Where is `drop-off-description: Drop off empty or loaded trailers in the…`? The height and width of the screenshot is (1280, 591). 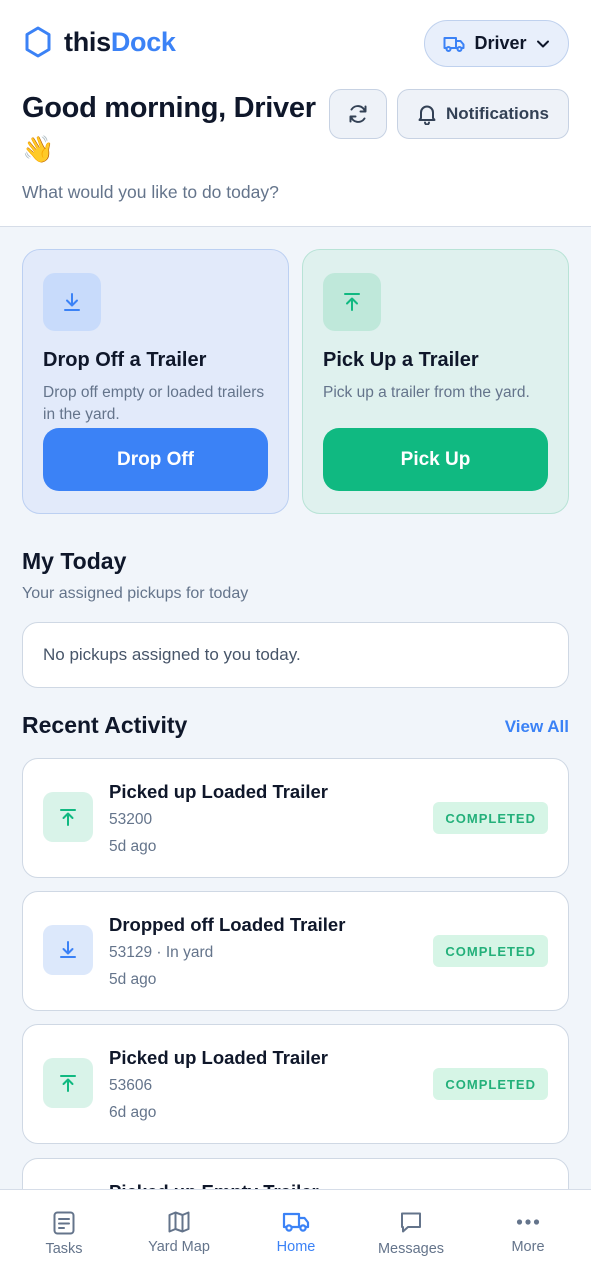
drop-off-description: Drop off empty or loaded trailers in the… is located at coordinates (154, 403).